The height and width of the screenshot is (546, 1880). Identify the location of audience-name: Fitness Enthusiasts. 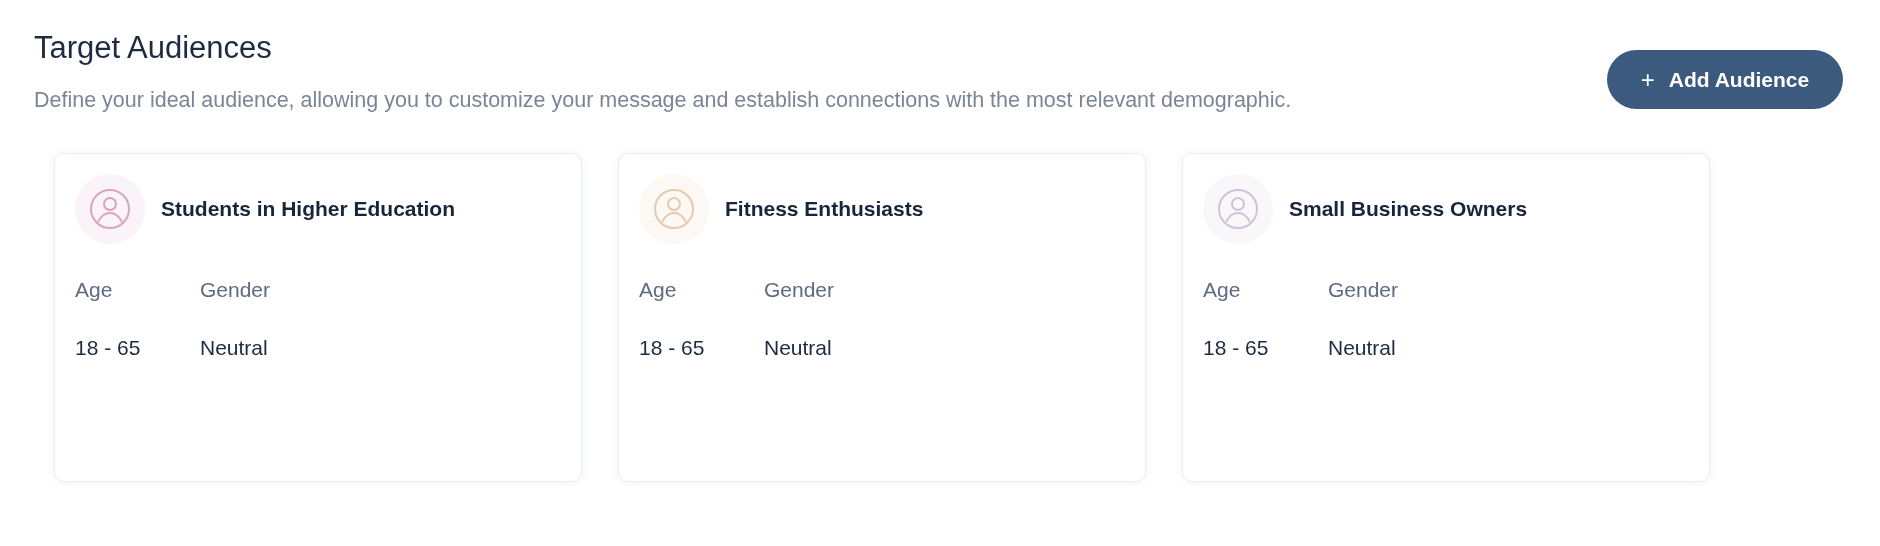
(824, 209).